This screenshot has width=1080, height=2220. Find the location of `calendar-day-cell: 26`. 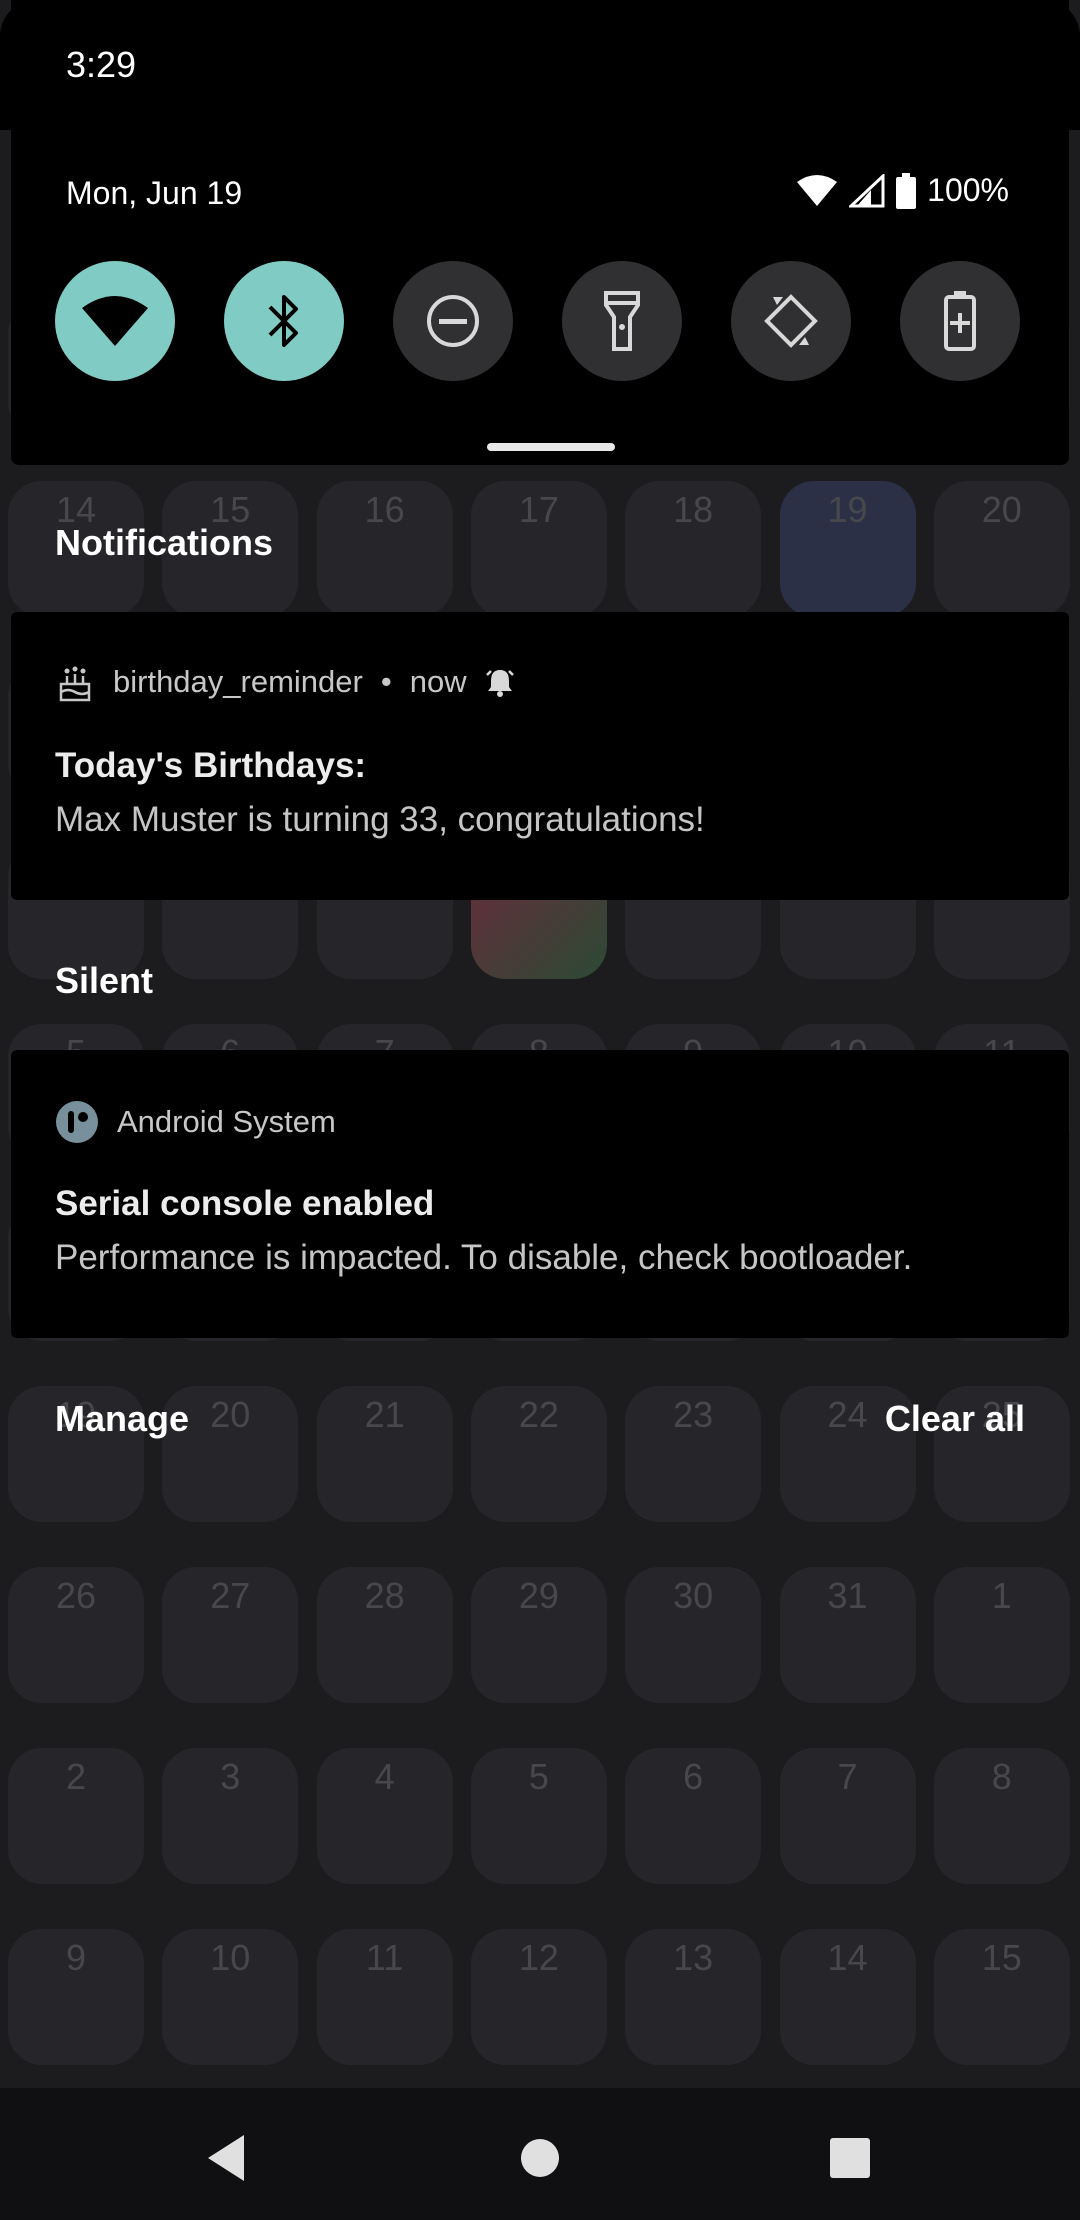

calendar-day-cell: 26 is located at coordinates (76, 1635).